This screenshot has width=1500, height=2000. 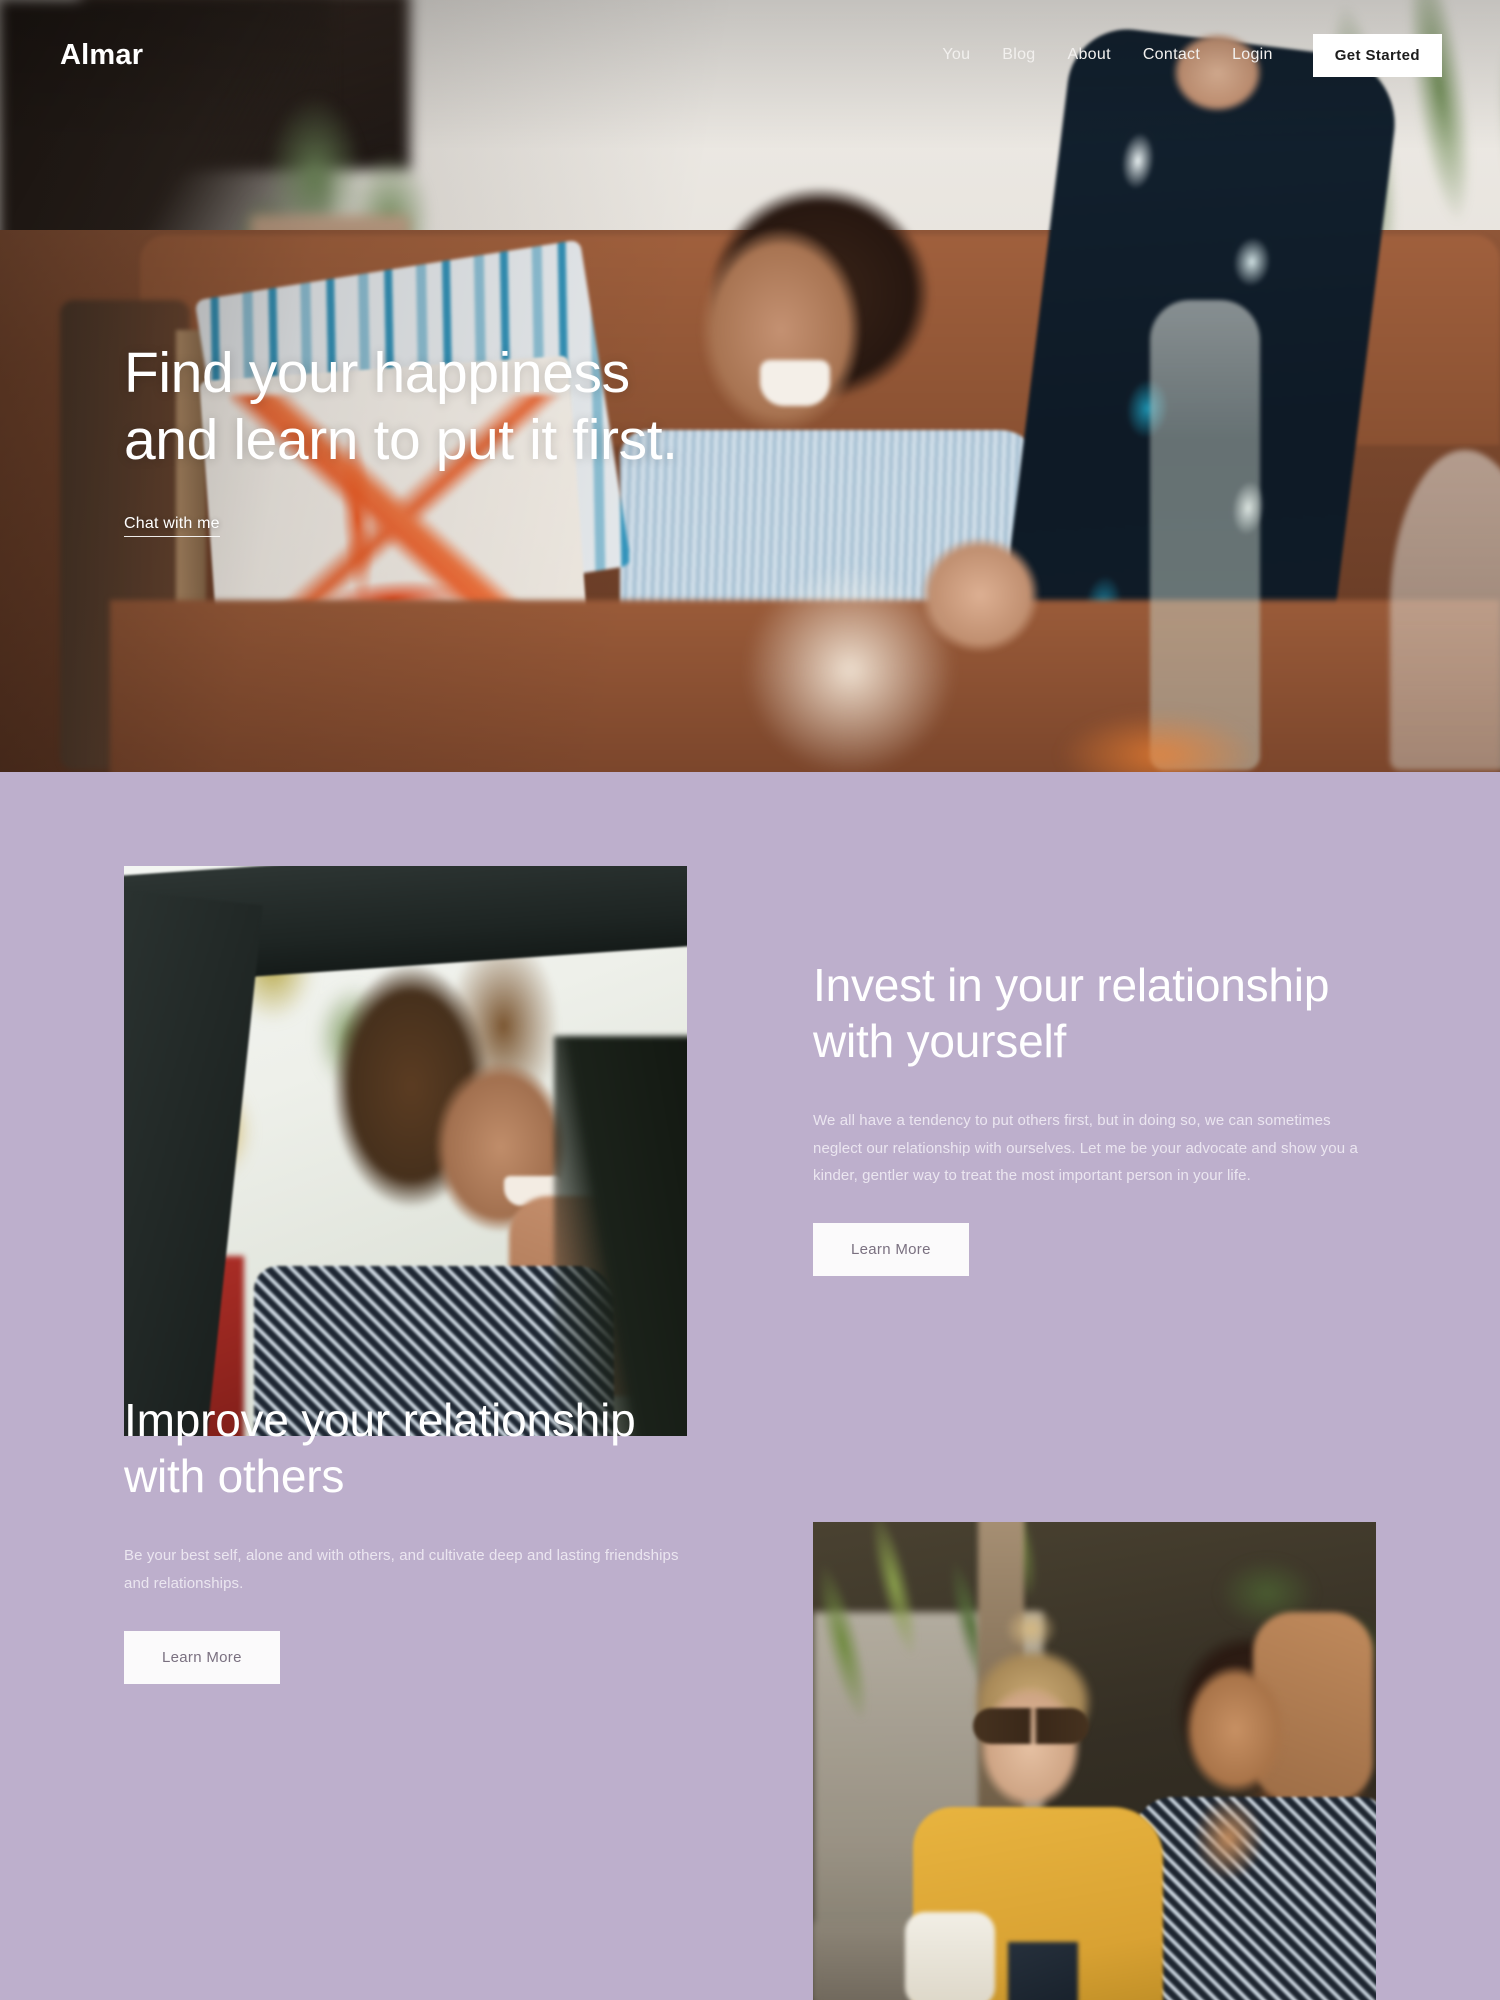 I want to click on learn-more-button-yourself: Learn More, so click(x=891, y=1250).